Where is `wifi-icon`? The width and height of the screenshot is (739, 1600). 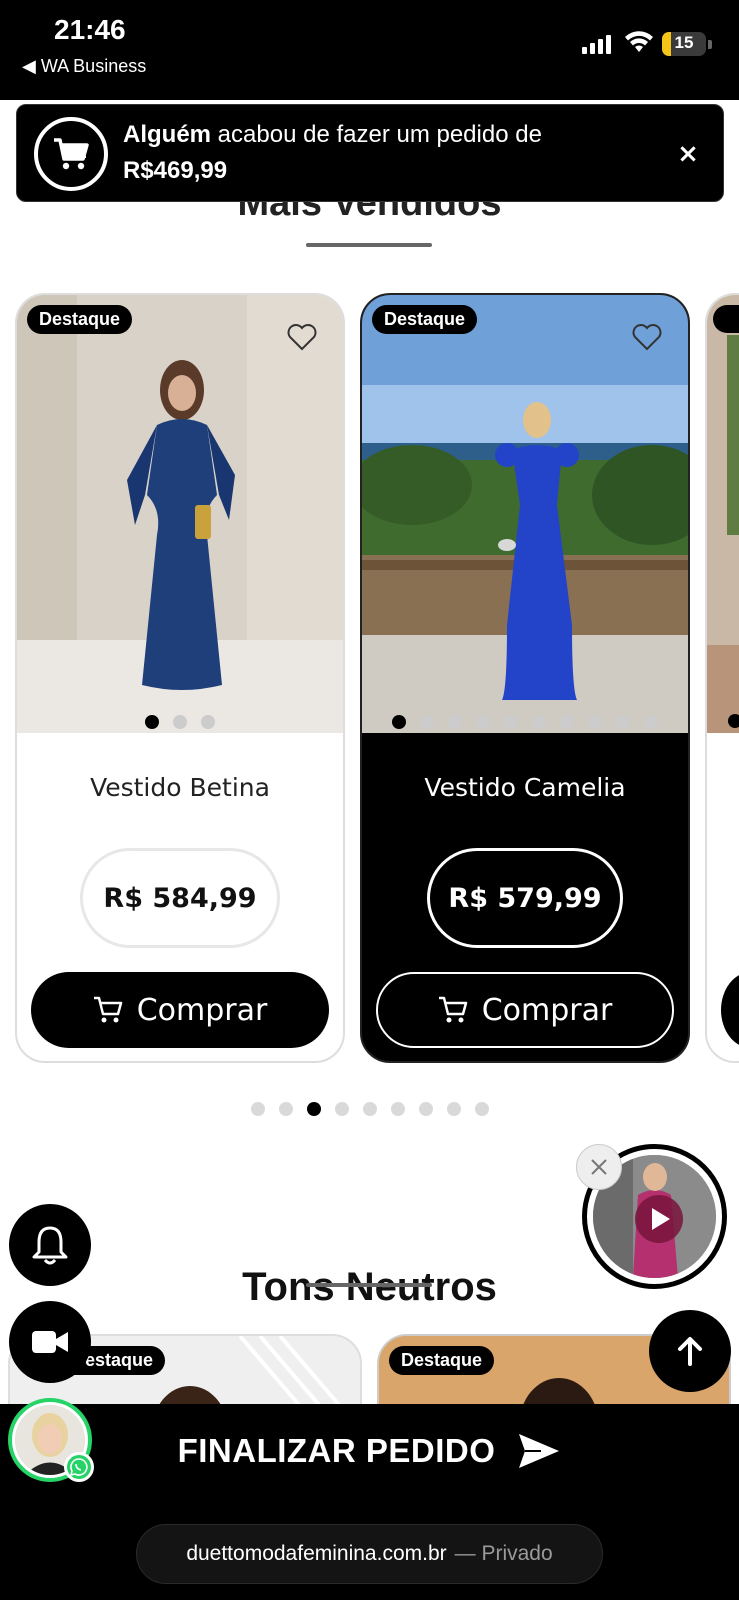 wifi-icon is located at coordinates (639, 41).